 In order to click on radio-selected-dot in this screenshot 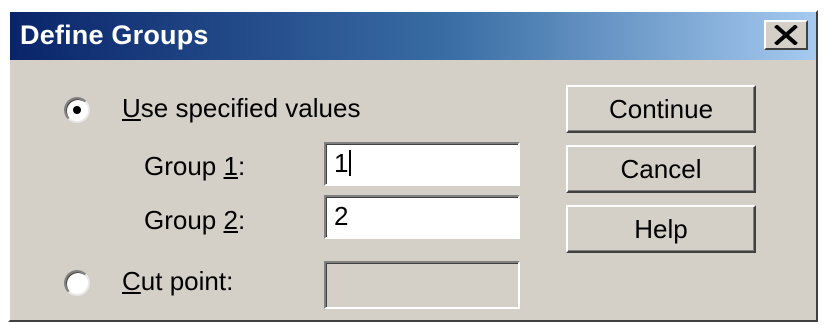, I will do `click(77, 110)`.